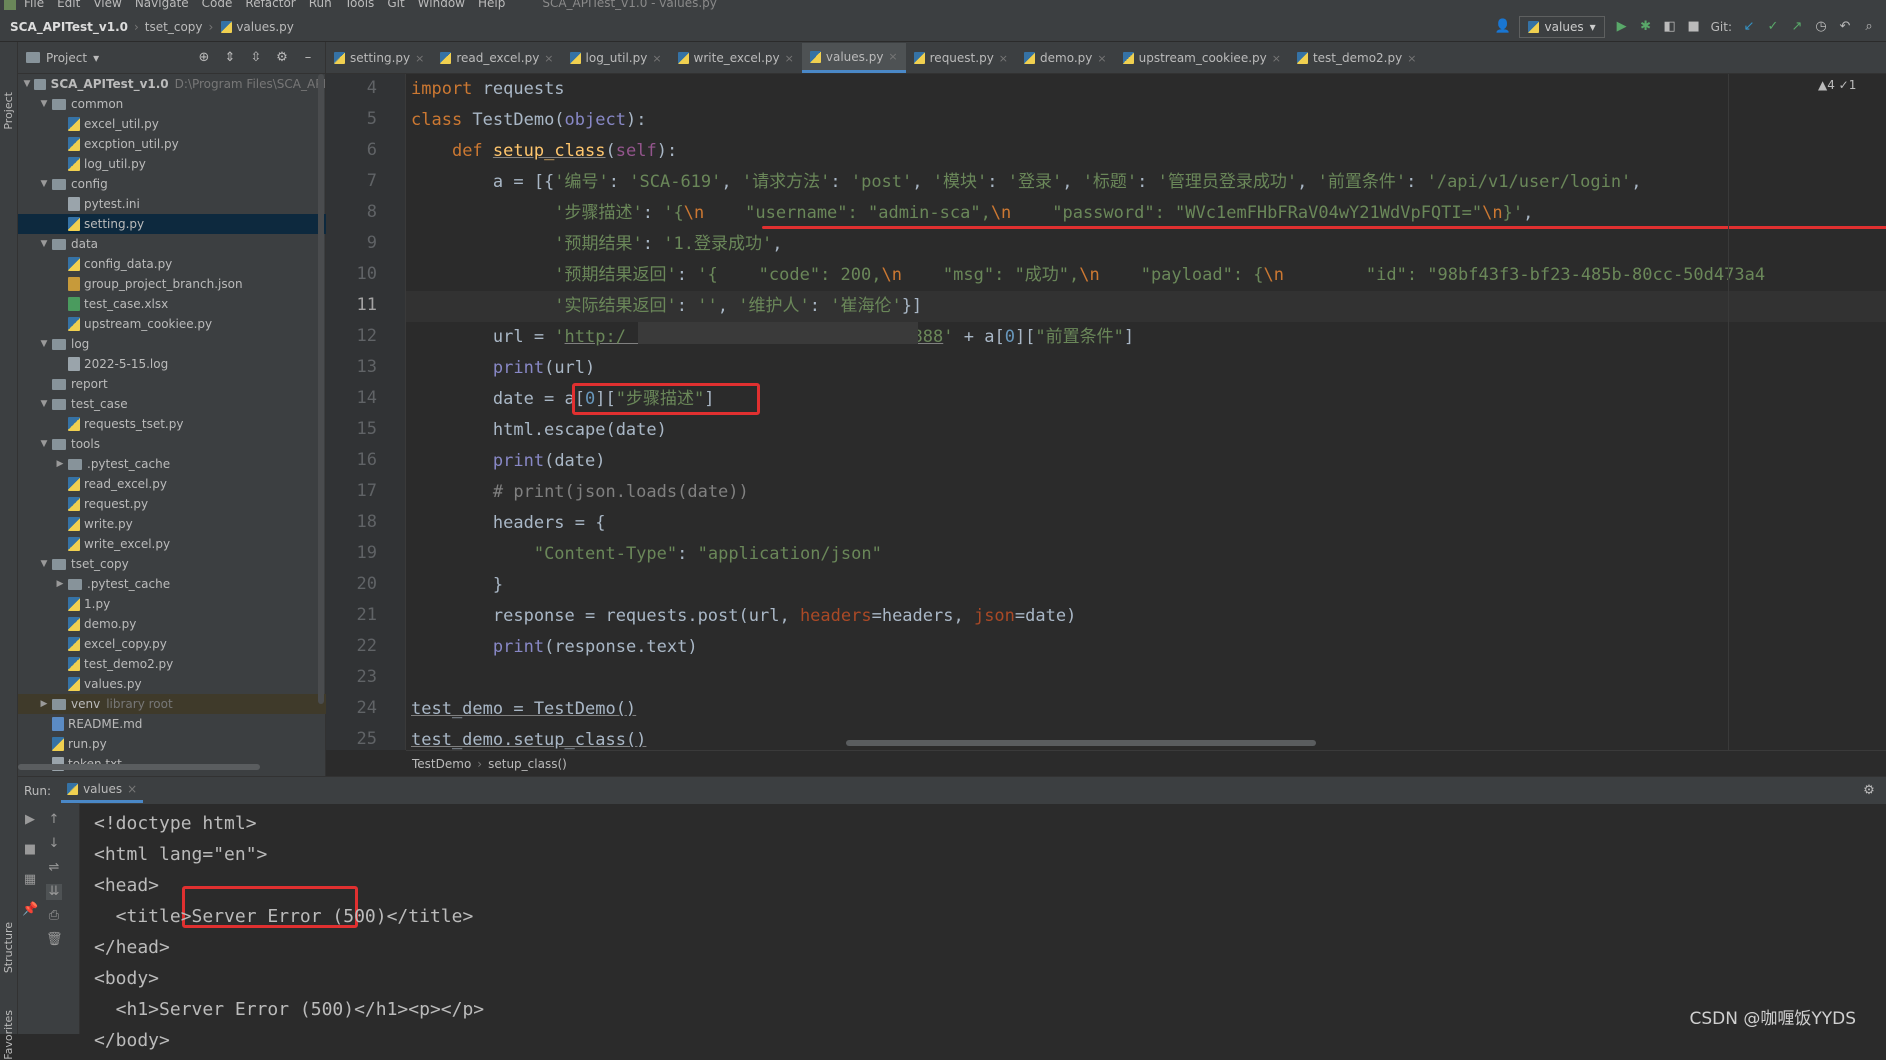 This screenshot has height=1060, width=1886. What do you see at coordinates (1869, 27) in the screenshot?
I see `search-icon: ⌕` at bounding box center [1869, 27].